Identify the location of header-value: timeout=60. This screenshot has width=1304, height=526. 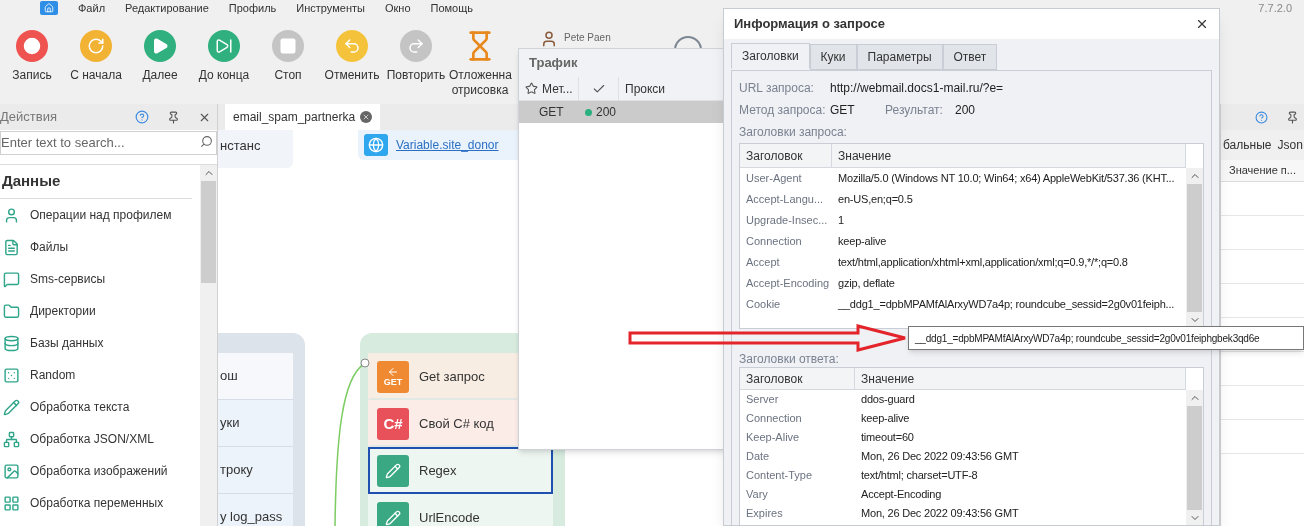
(887, 438).